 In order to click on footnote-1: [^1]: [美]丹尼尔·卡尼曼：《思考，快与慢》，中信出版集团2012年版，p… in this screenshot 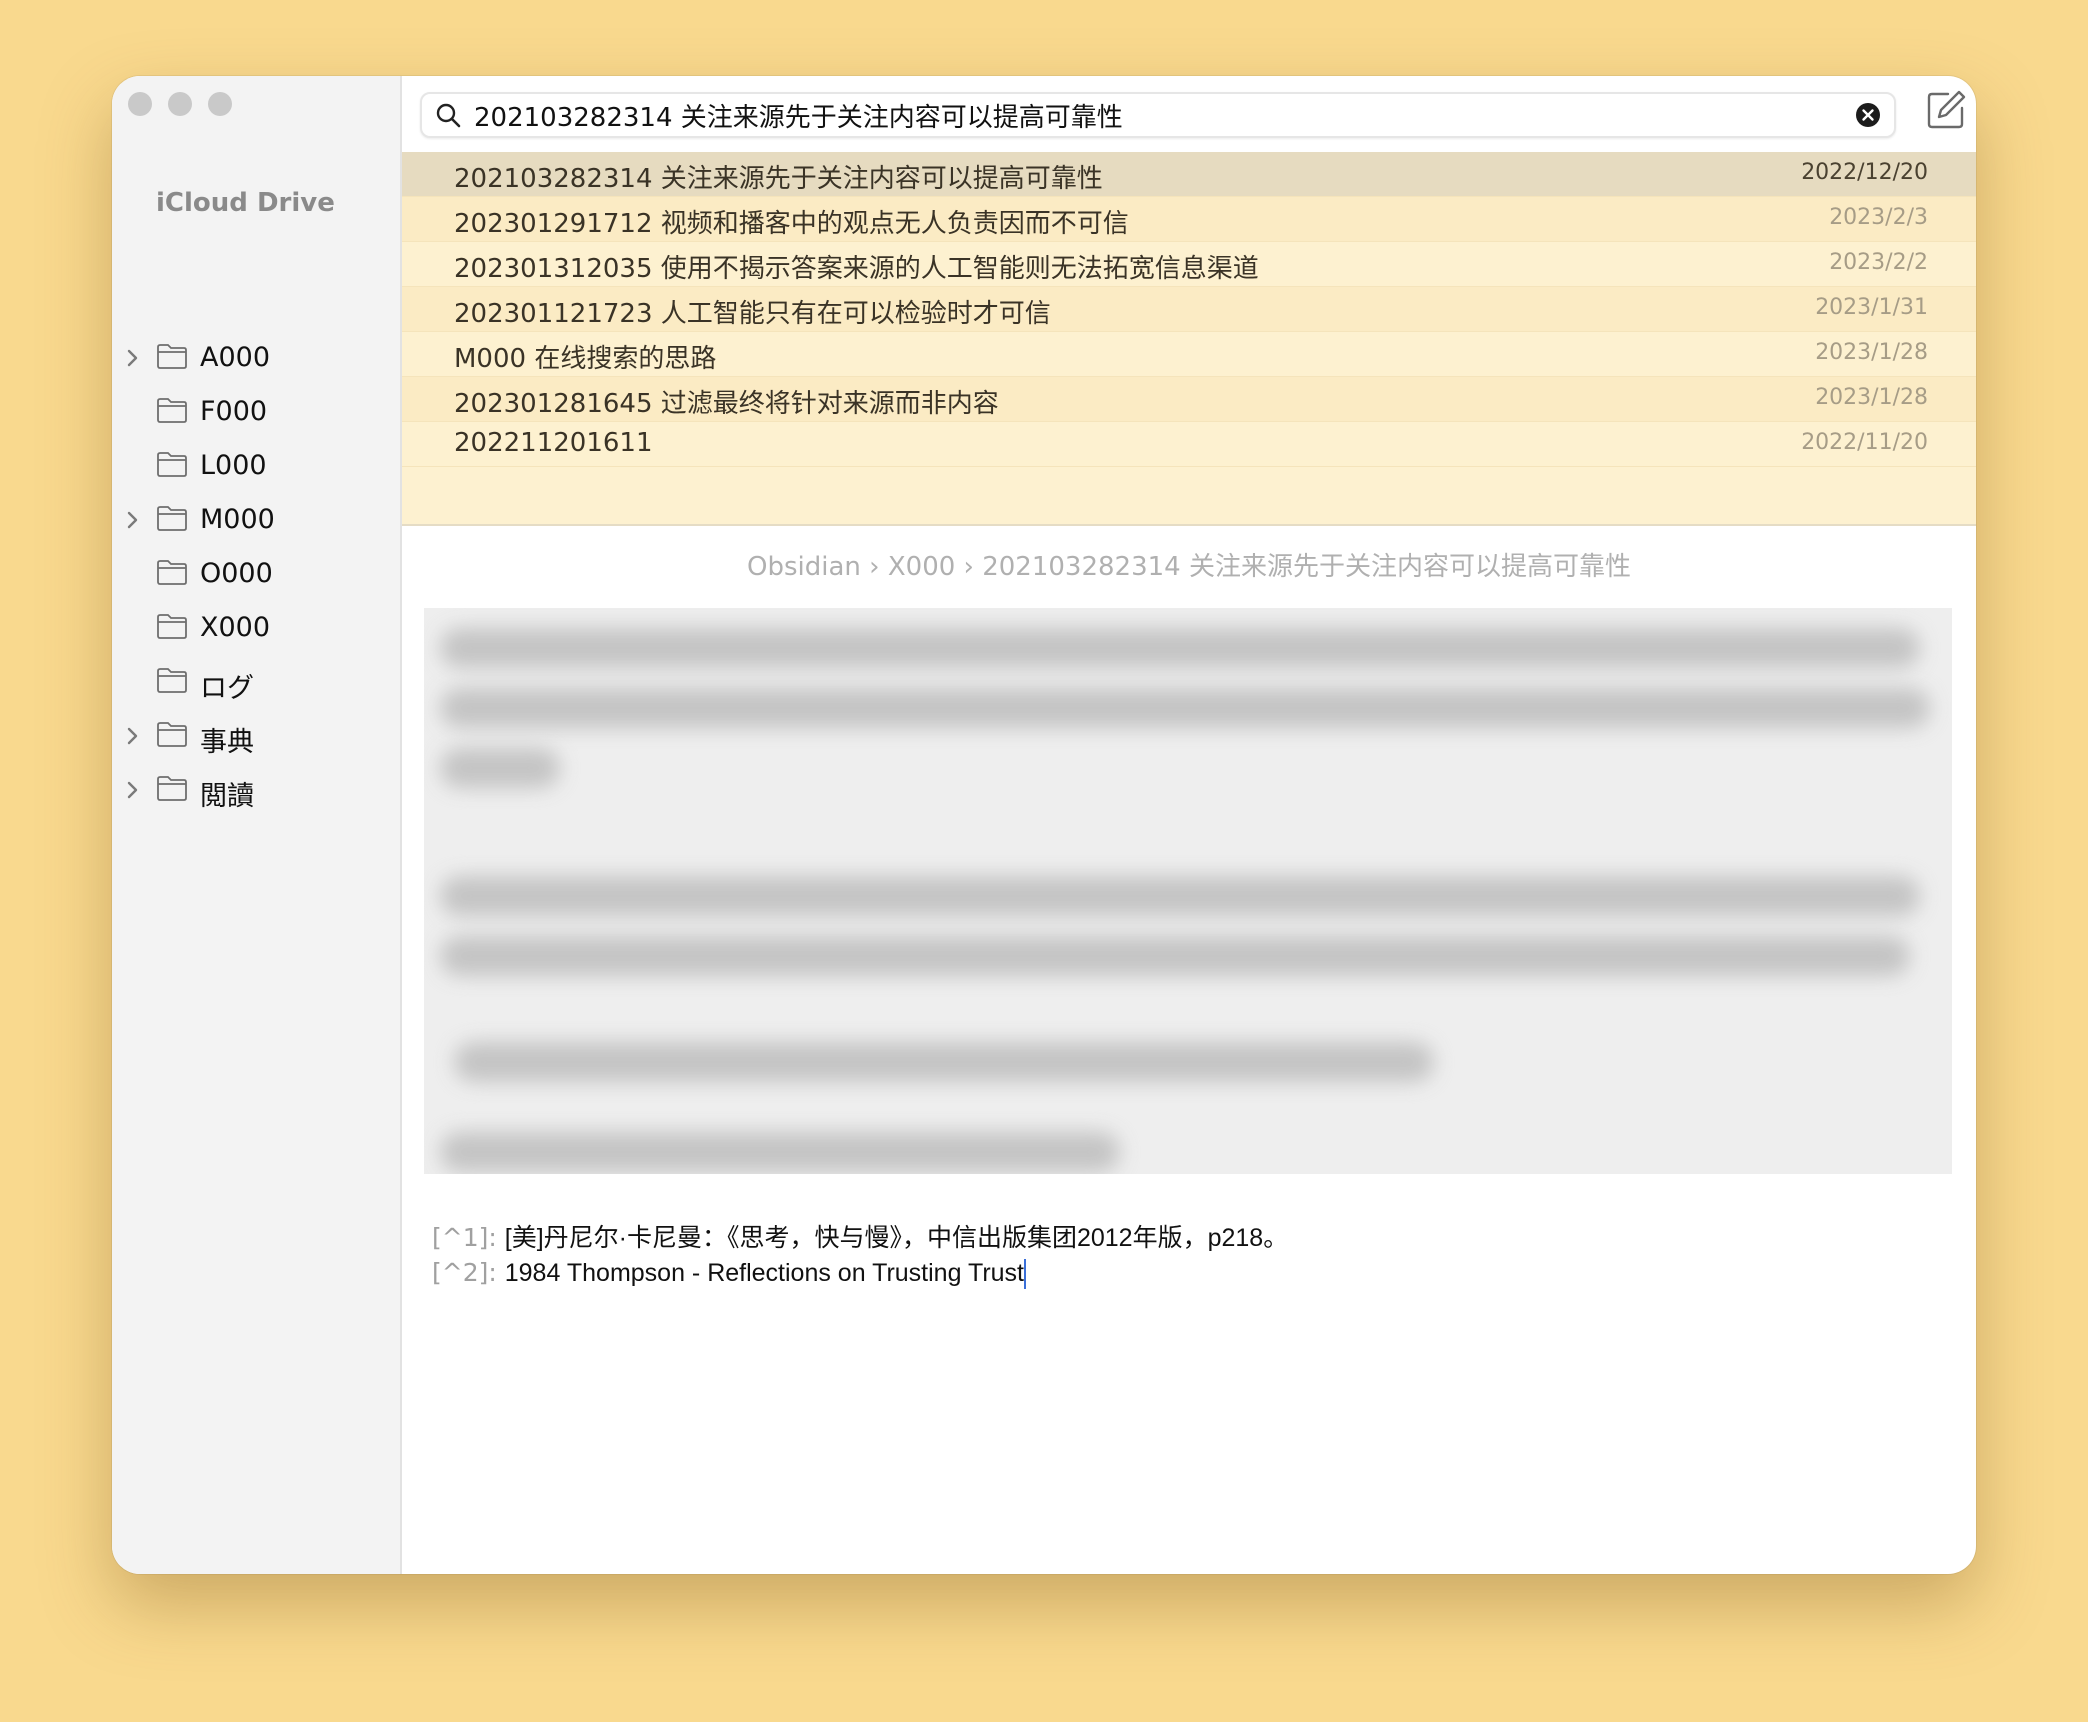, I will do `click(860, 1236)`.